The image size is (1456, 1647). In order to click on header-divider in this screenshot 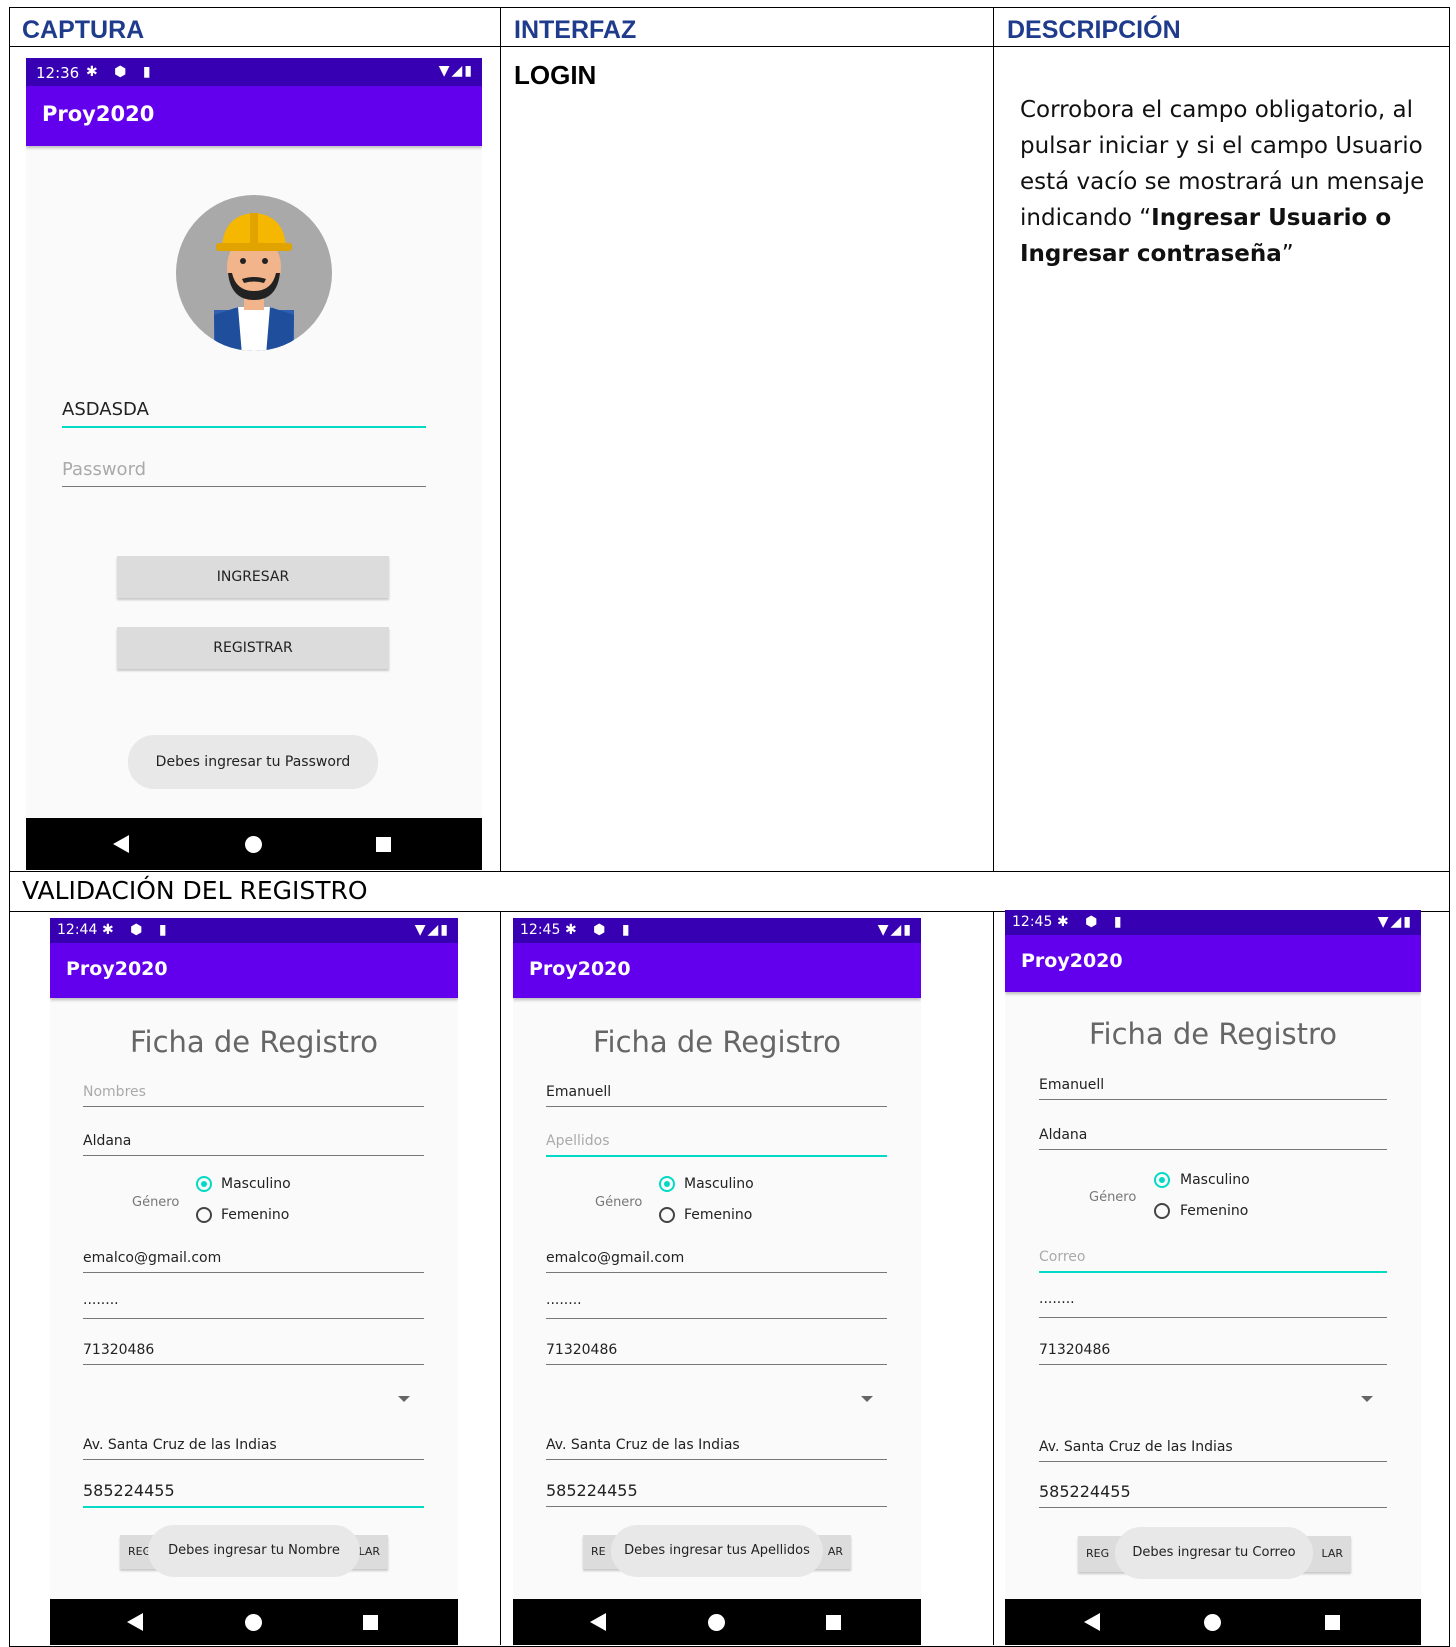, I will do `click(729, 46)`.